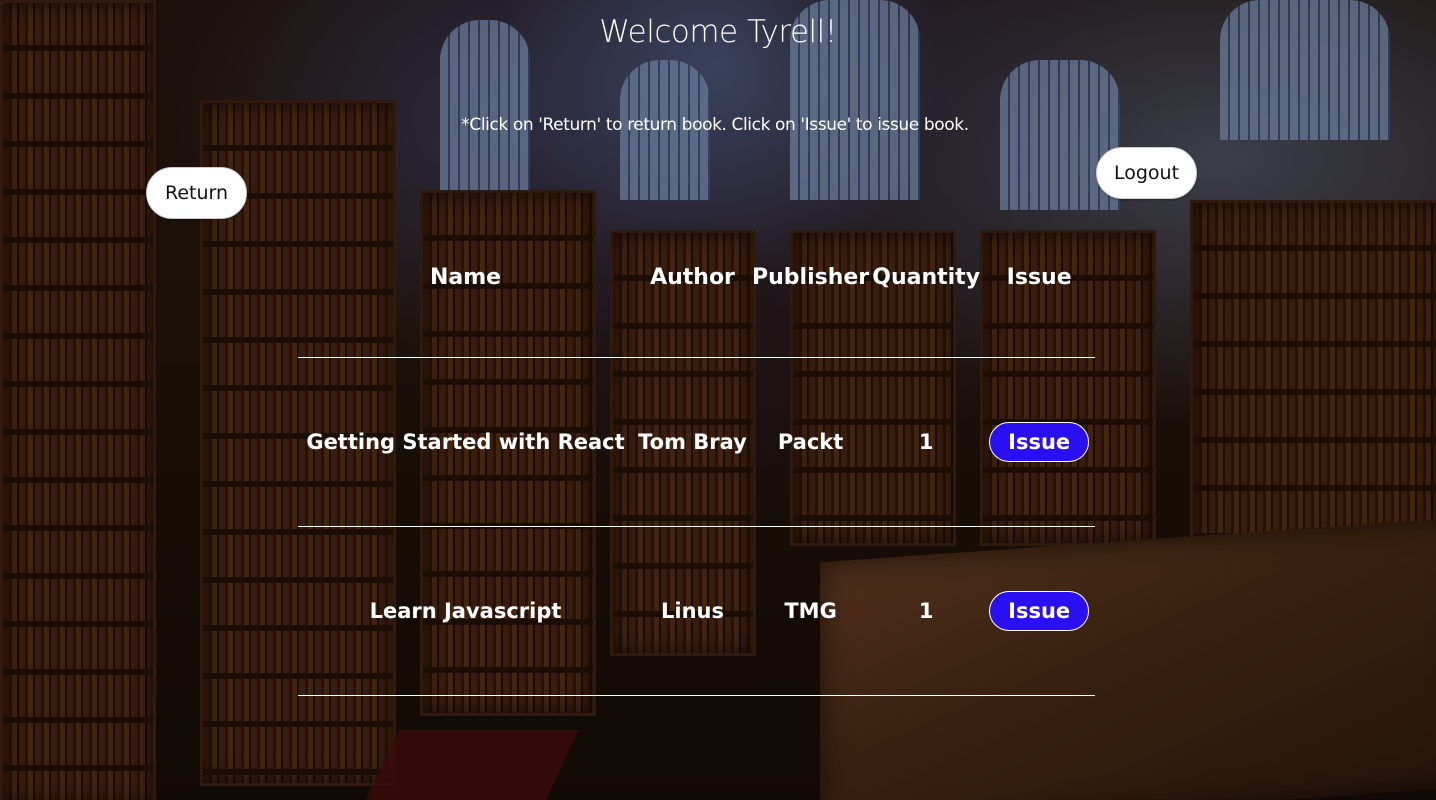 The width and height of the screenshot is (1436, 800). What do you see at coordinates (465, 299) in the screenshot?
I see `column-header-name: Name` at bounding box center [465, 299].